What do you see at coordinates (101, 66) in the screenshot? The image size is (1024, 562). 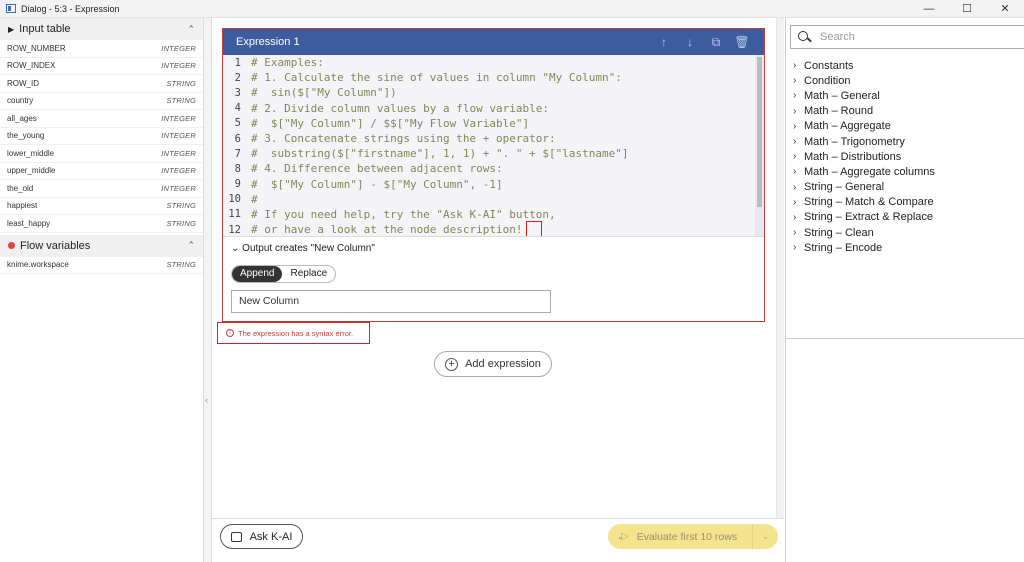 I see `column-row: ROW_INDEX INTEGER` at bounding box center [101, 66].